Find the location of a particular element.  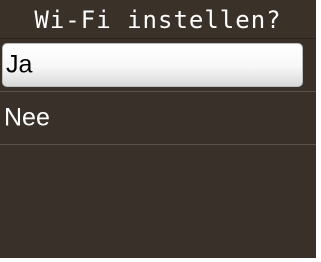

option-label-ja: Ja is located at coordinates (19, 64).